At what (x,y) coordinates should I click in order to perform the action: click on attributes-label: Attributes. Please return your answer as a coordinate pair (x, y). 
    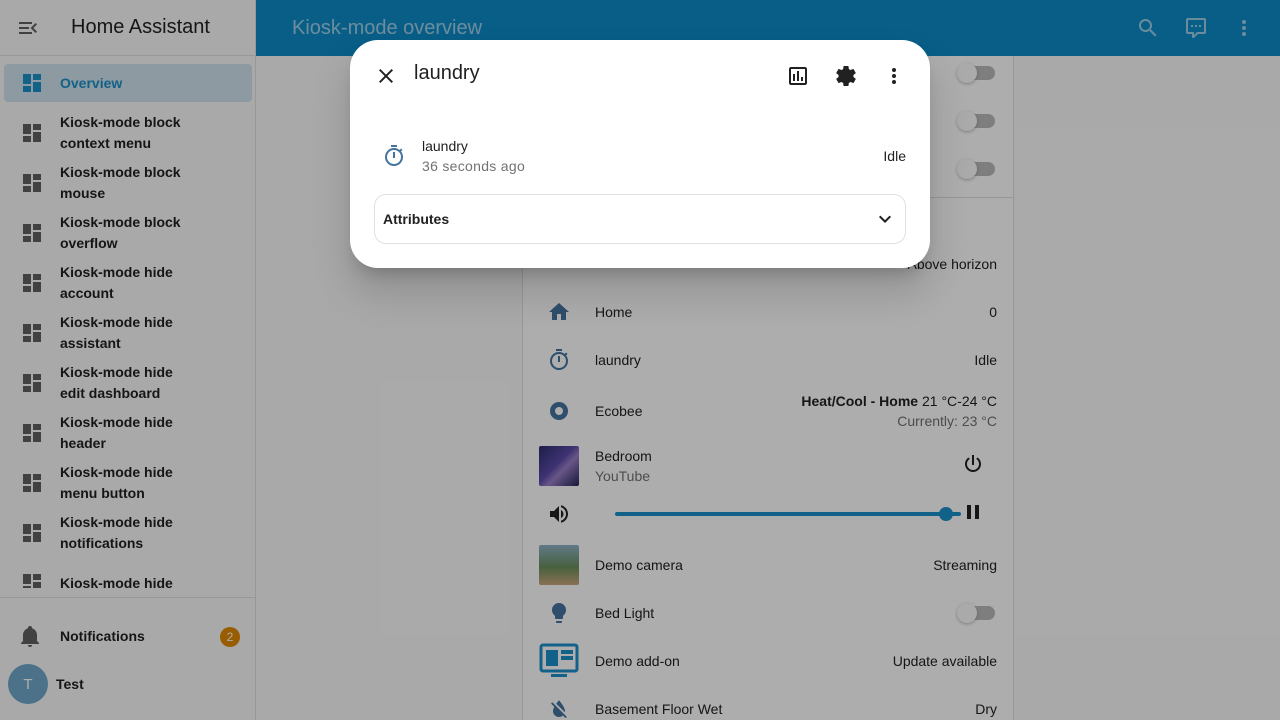
    Looking at the image, I should click on (416, 219).